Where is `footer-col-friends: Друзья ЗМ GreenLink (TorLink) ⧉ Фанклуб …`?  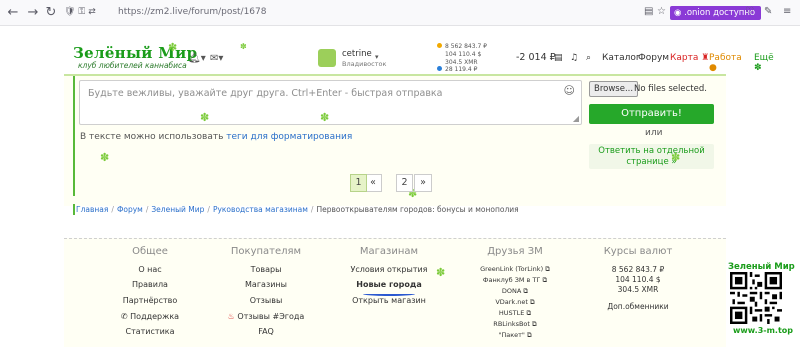 footer-col-friends: Друзья ЗМ GreenLink (TorLink) ⧉ Фанклуб … is located at coordinates (515, 292).